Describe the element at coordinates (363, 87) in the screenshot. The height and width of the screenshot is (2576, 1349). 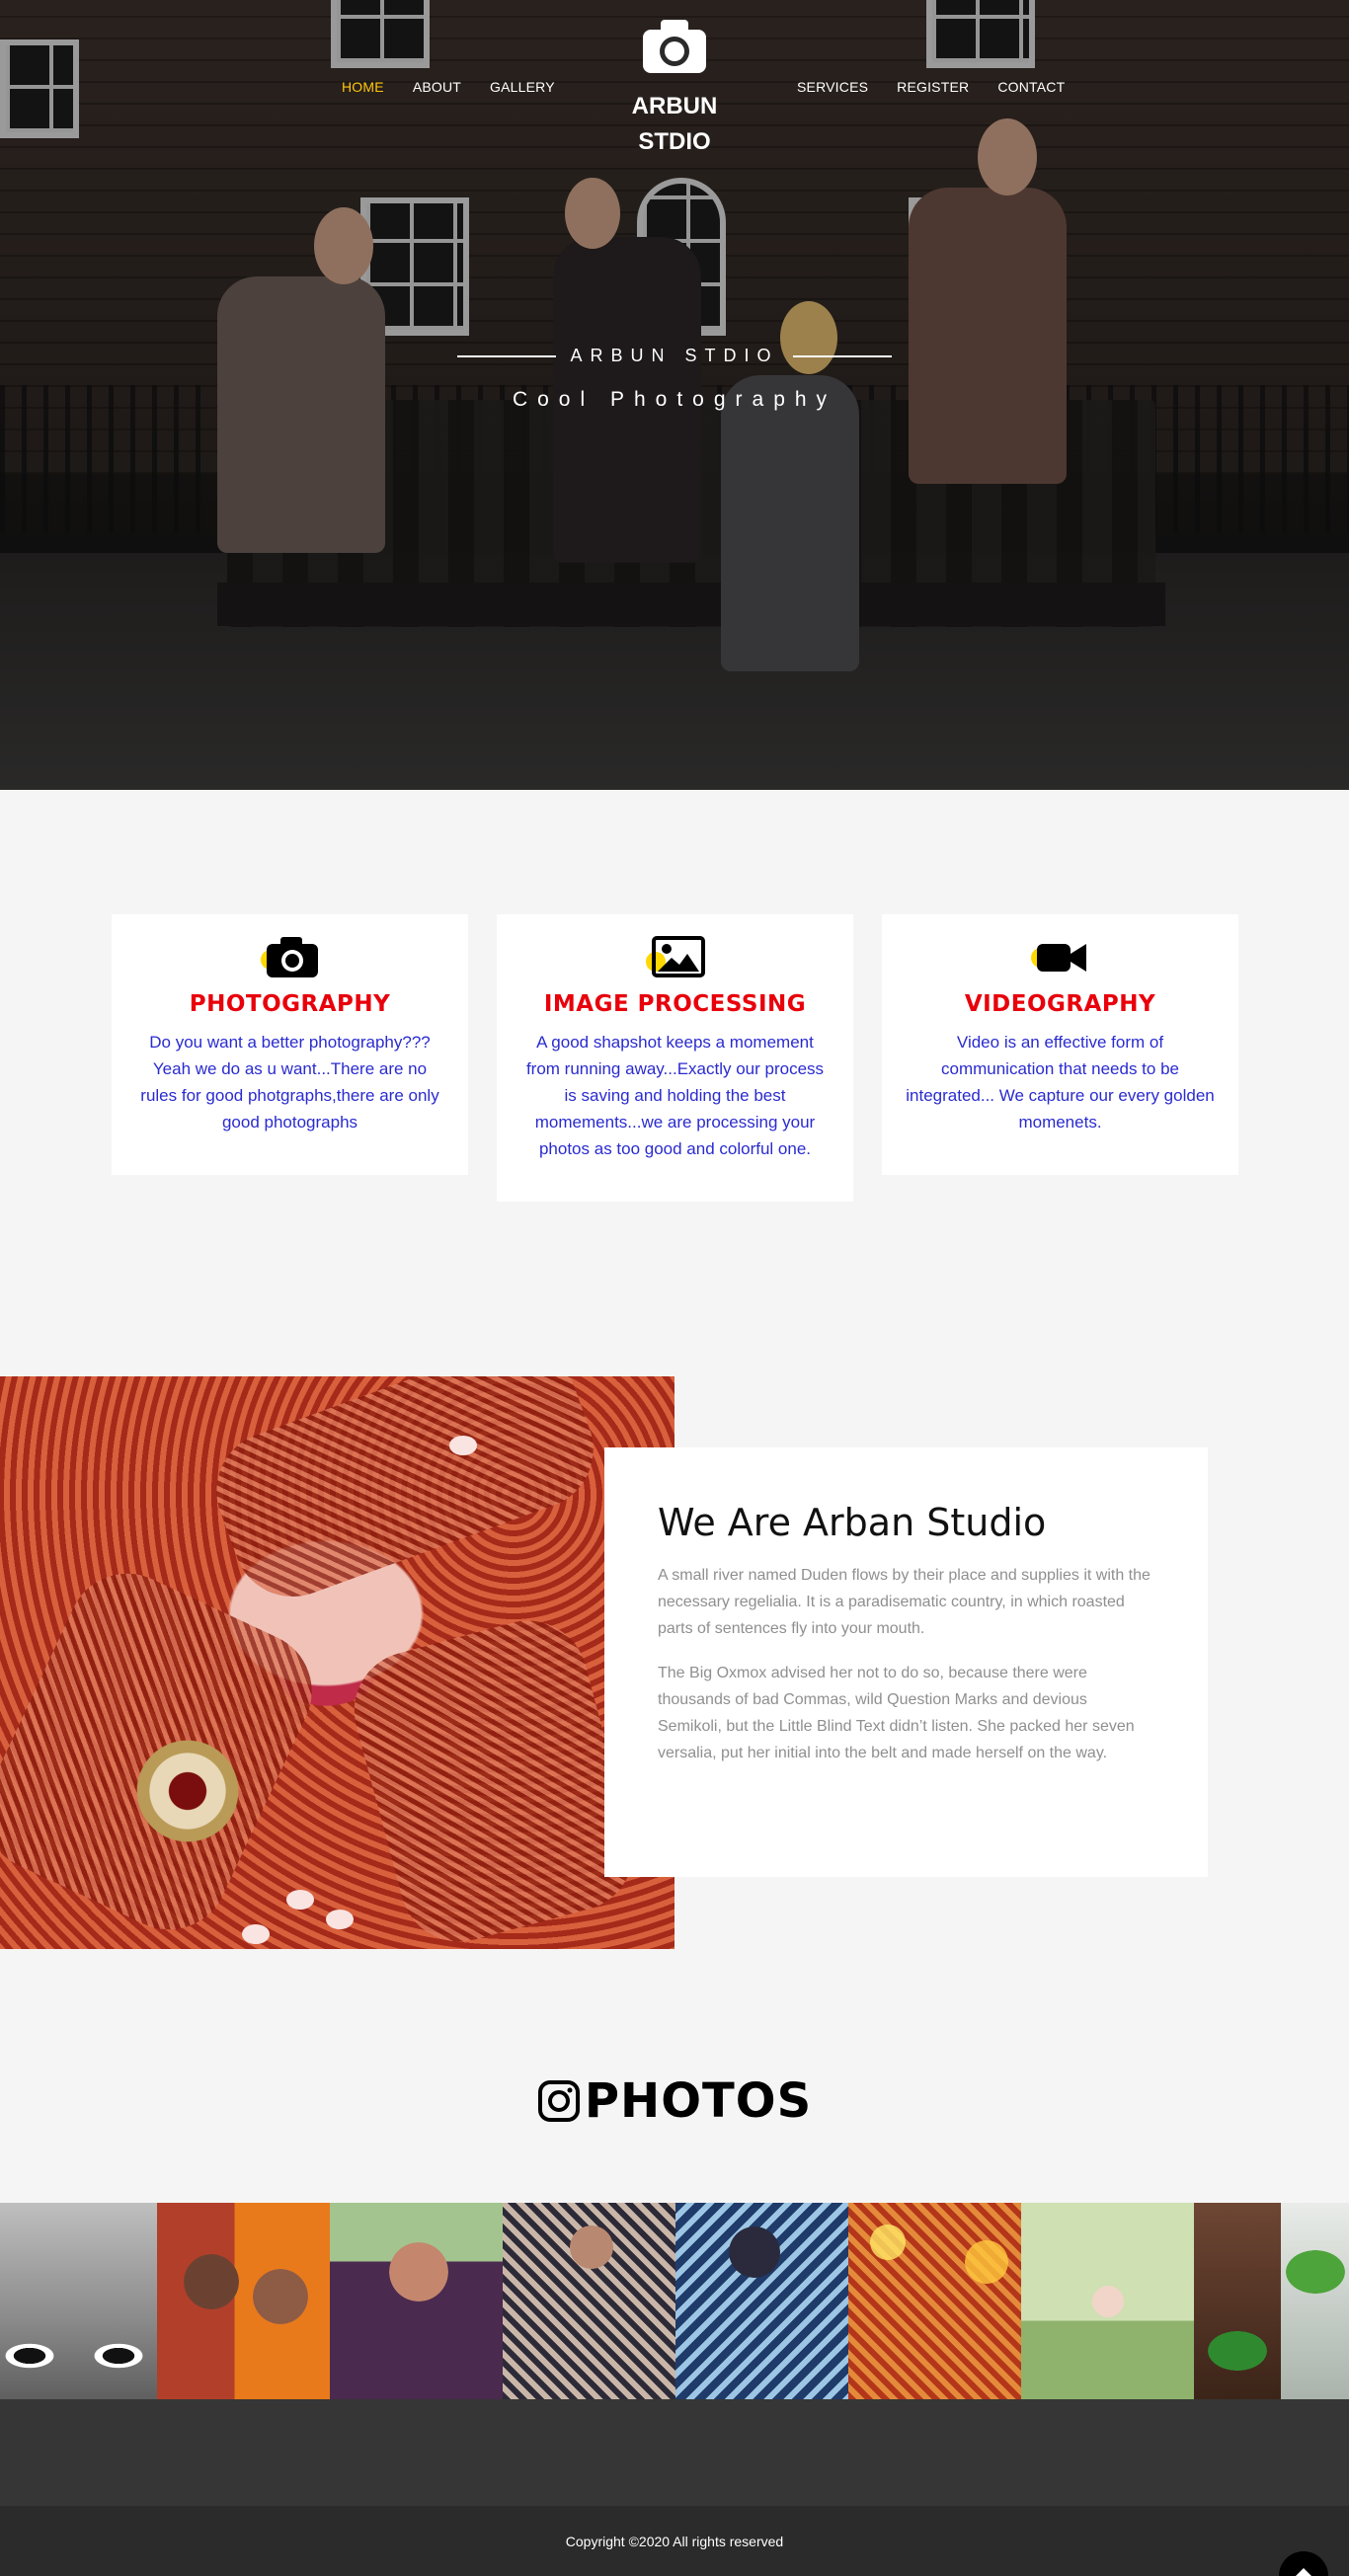
I see `nav-home: HOME` at that location.